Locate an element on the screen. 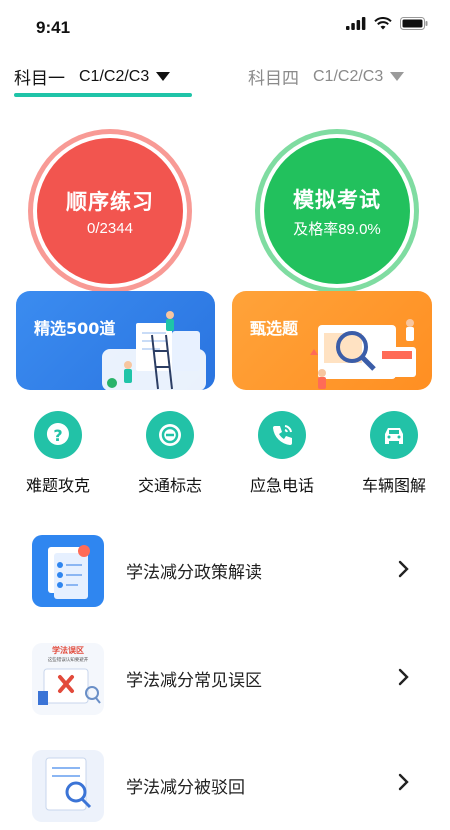  selected-500-banner: 精选500道 is located at coordinates (115, 340).